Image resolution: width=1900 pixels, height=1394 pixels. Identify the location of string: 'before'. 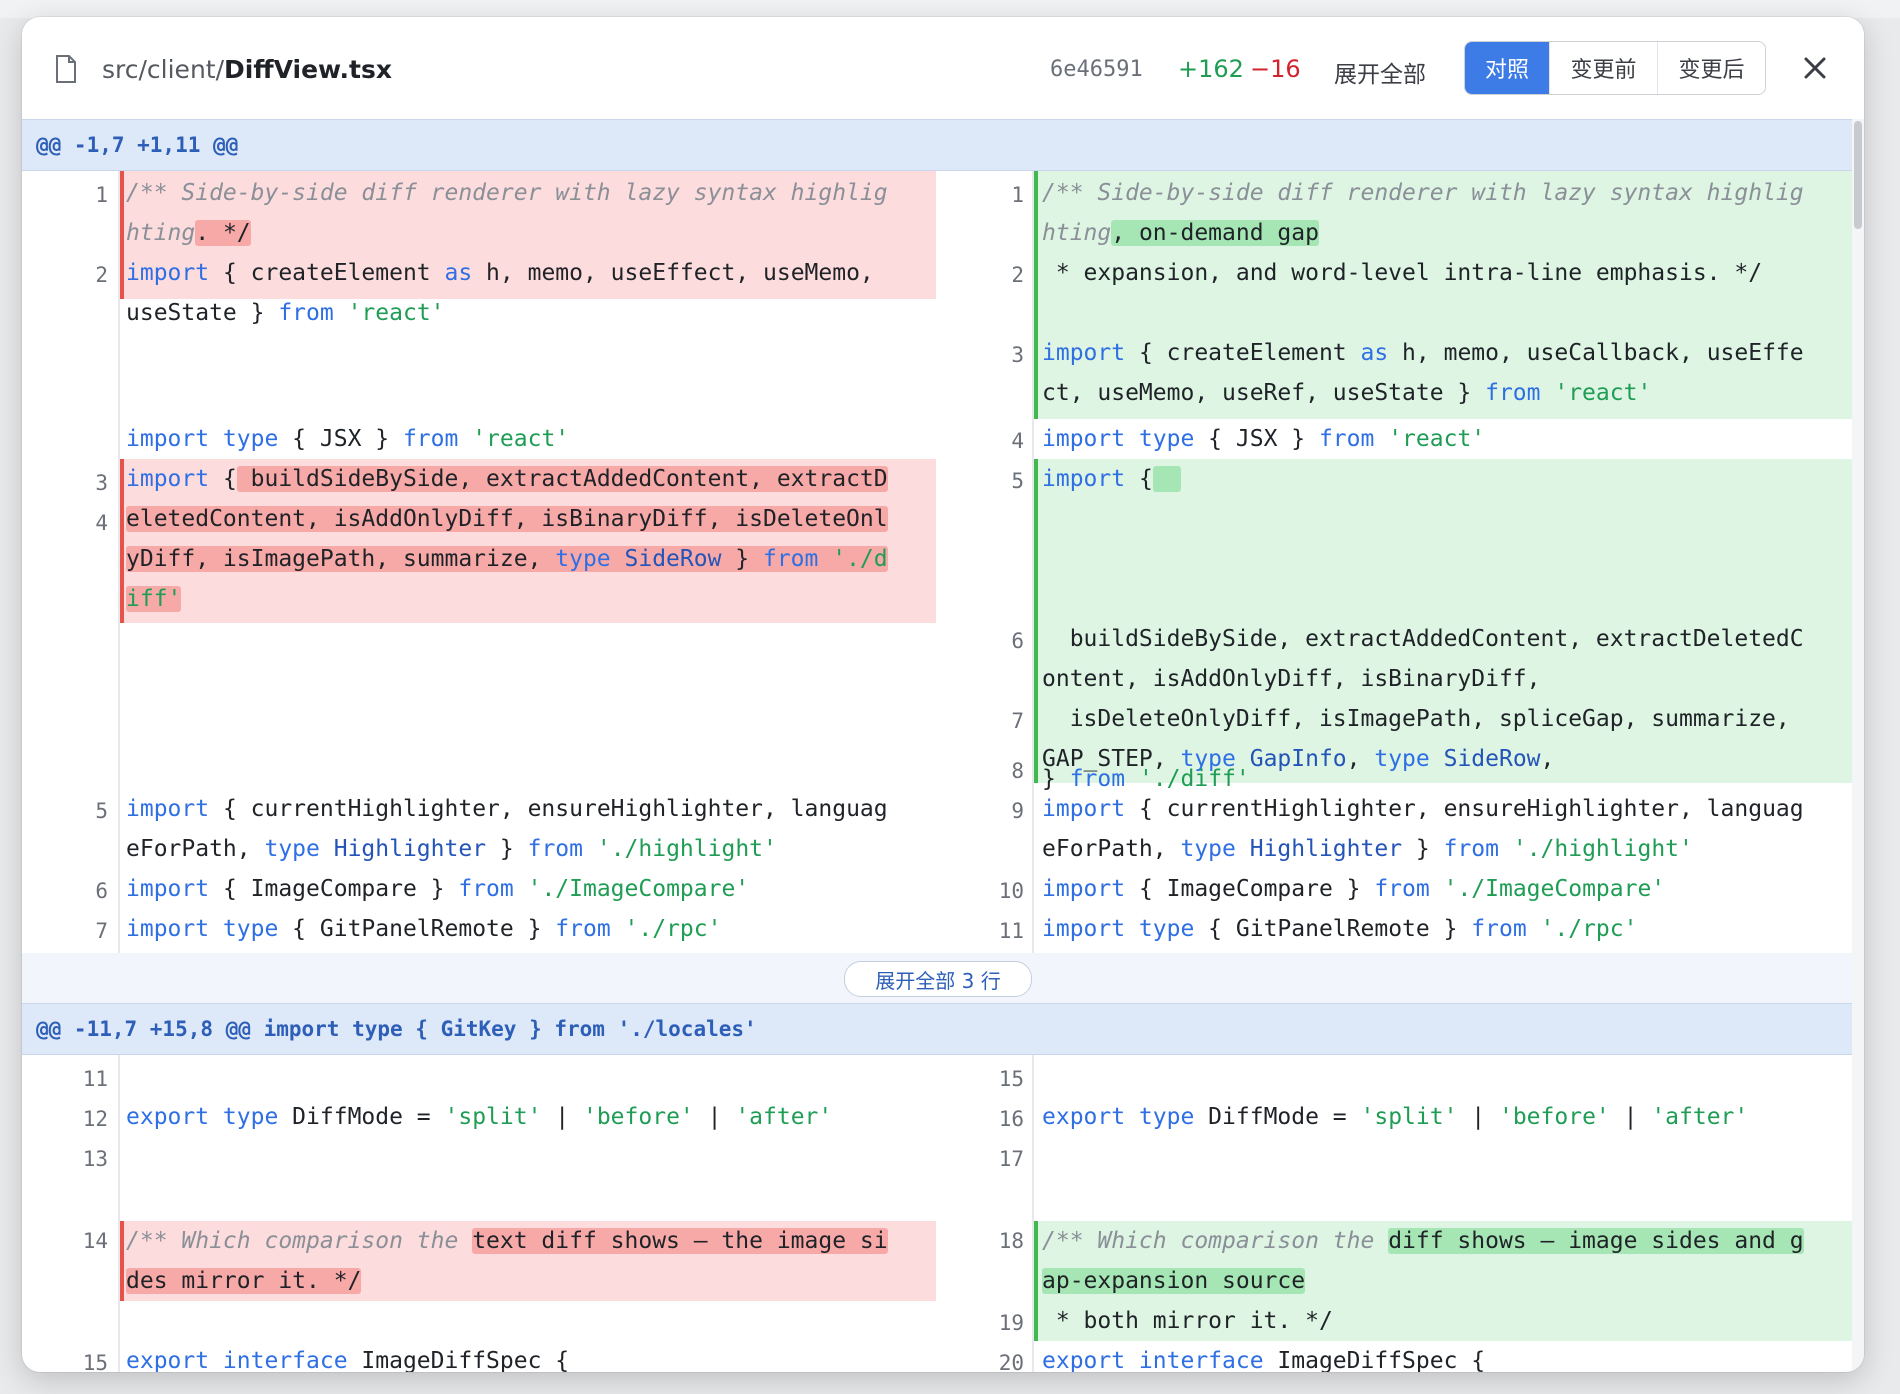
(638, 1117).